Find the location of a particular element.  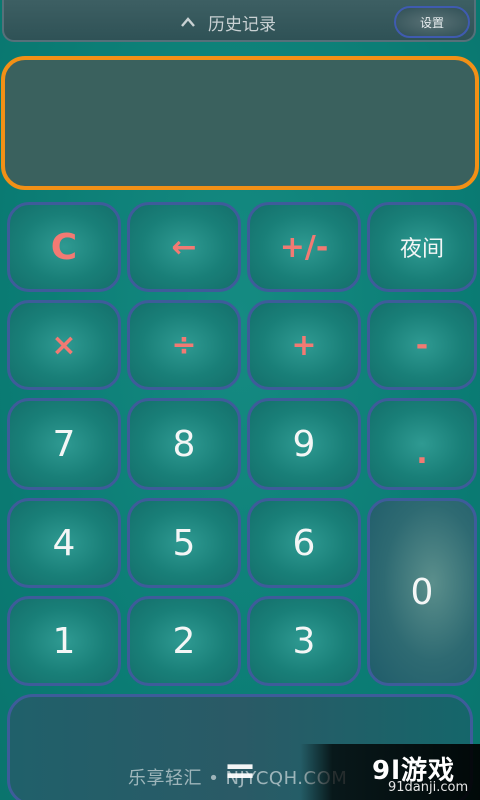

multiply-icon: × is located at coordinates (64, 345).